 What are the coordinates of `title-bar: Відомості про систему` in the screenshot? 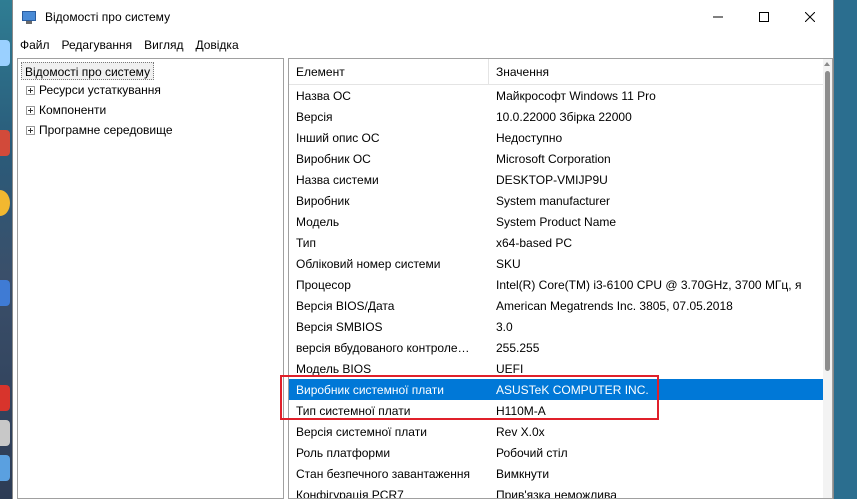 It's located at (423, 17).